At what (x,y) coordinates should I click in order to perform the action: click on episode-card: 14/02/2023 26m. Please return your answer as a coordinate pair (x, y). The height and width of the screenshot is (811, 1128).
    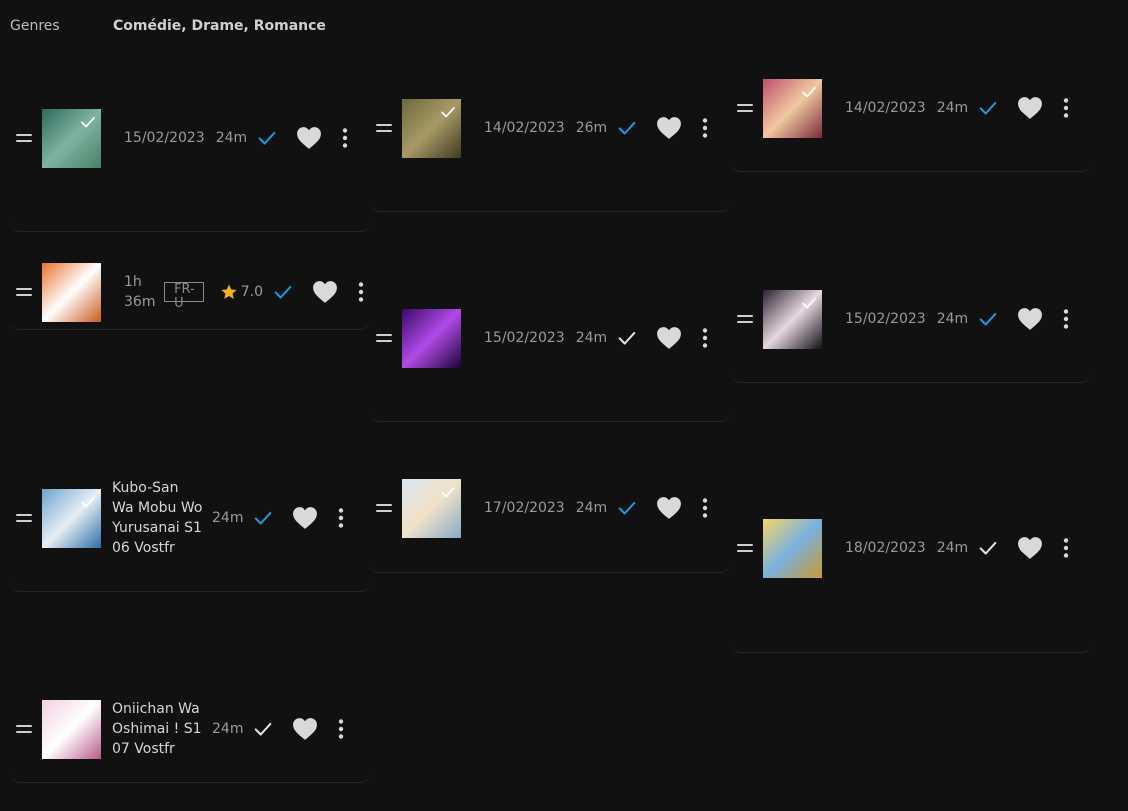
    Looking at the image, I should click on (550, 131).